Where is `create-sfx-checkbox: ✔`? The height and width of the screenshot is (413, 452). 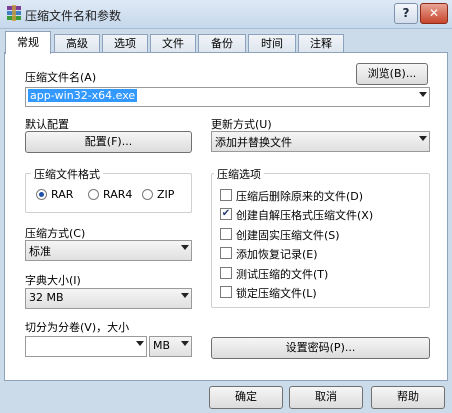
create-sfx-checkbox: ✔ is located at coordinates (226, 214).